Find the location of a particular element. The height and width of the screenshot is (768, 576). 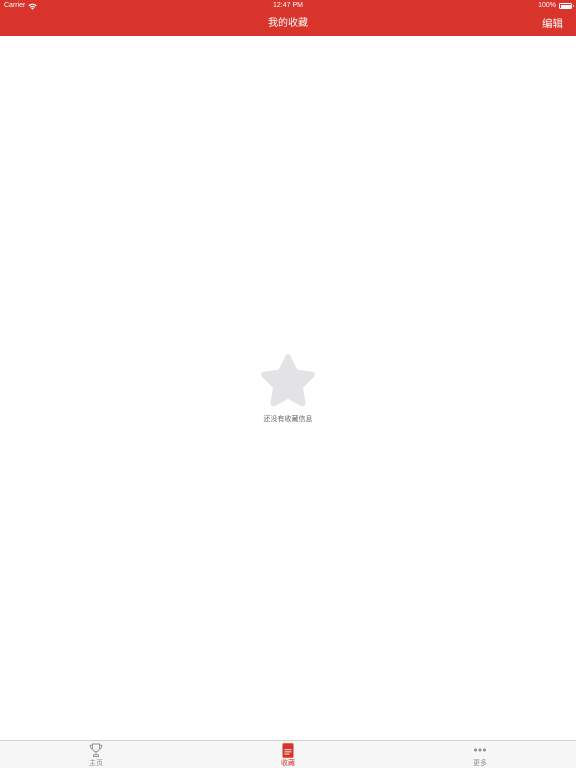

tab-favorites-label: 收藏 is located at coordinates (288, 763).